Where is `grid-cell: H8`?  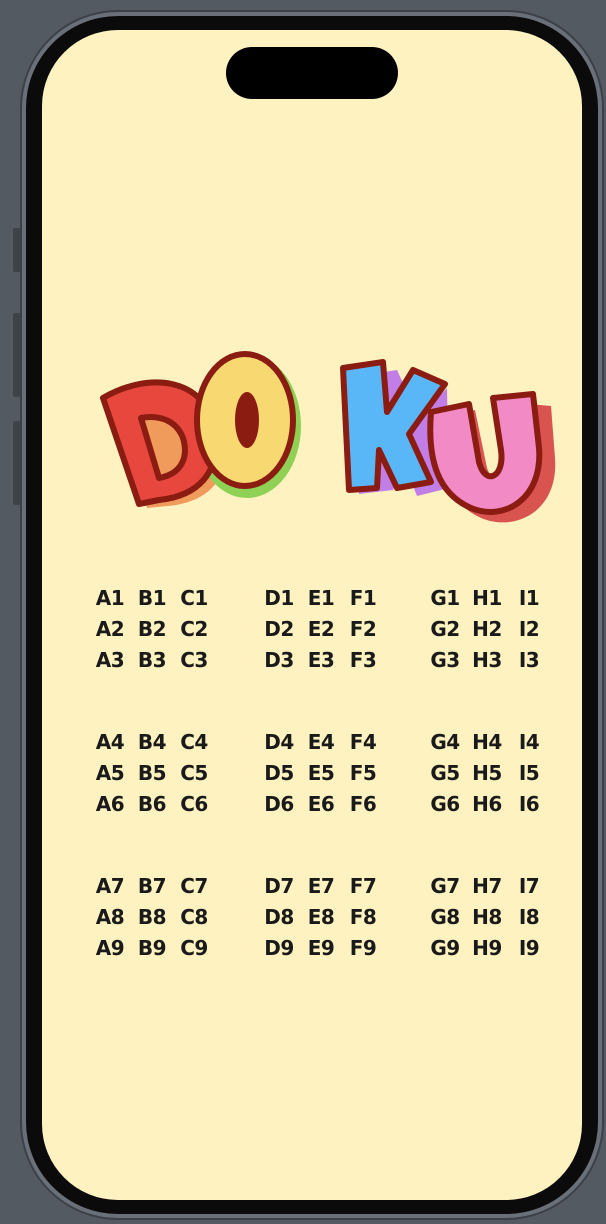
grid-cell: H8 is located at coordinates (487, 917).